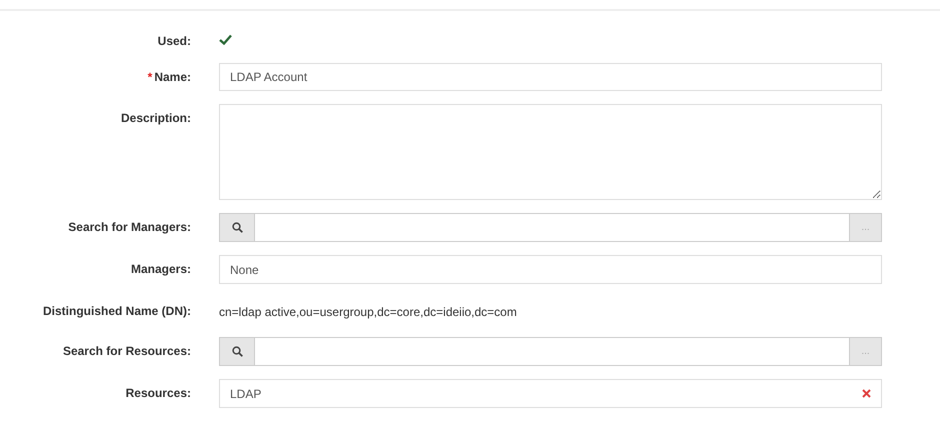  What do you see at coordinates (550, 77) in the screenshot?
I see `name-field: LDAP Account` at bounding box center [550, 77].